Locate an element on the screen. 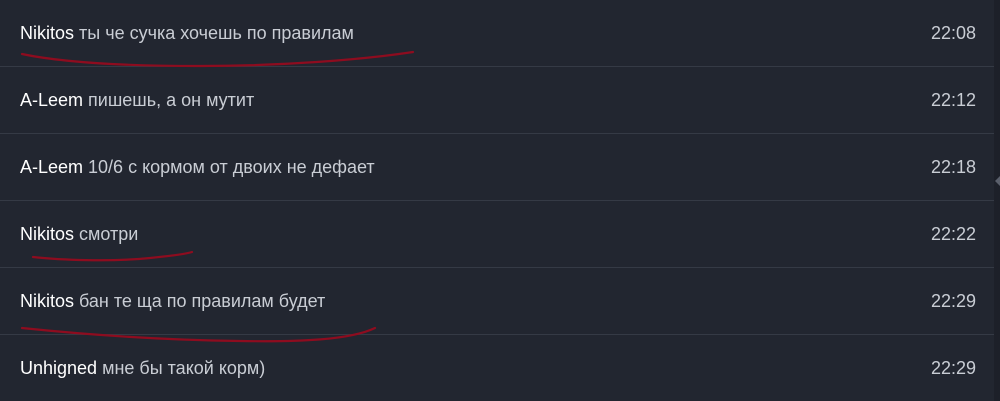  message-content: Unhigned мне бы такой корм) is located at coordinates (142, 368).